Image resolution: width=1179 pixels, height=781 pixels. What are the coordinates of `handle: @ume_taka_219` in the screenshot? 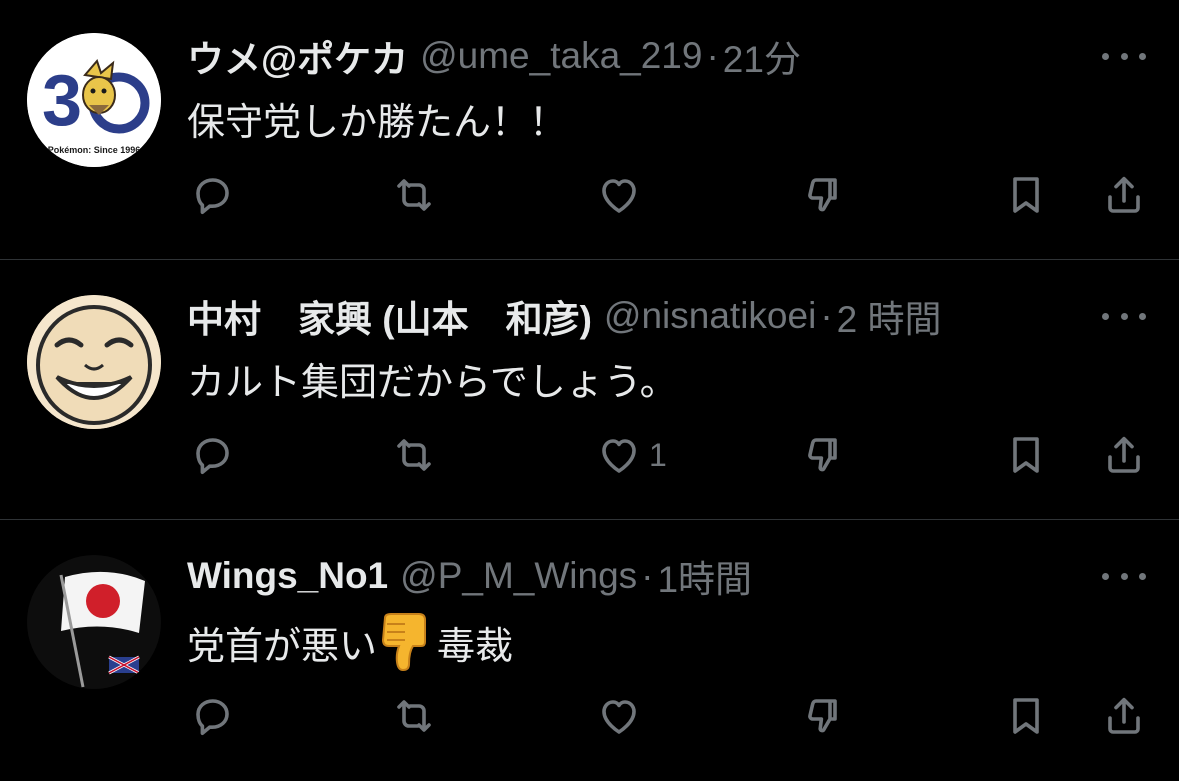 It's located at (561, 56).